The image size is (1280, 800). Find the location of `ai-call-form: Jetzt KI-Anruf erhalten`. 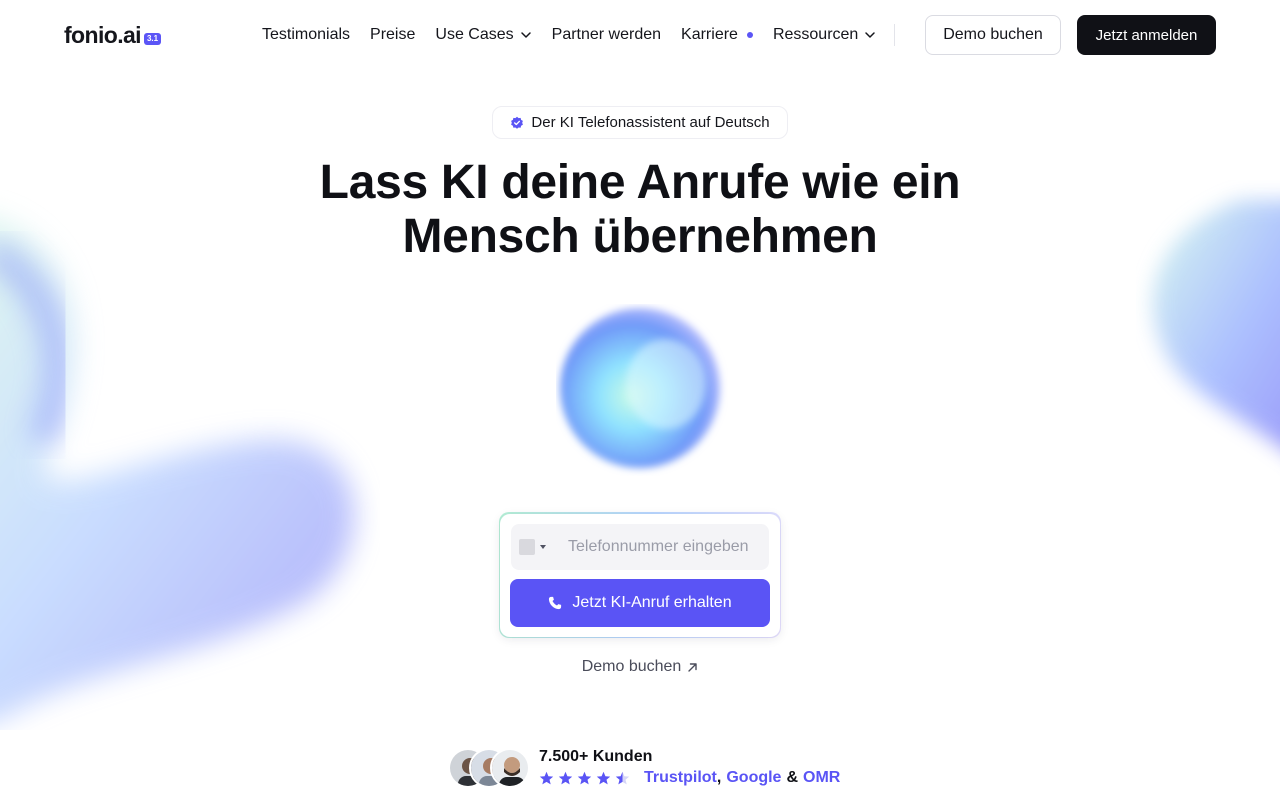

ai-call-form: Jetzt KI-Anruf erhalten is located at coordinates (640, 575).